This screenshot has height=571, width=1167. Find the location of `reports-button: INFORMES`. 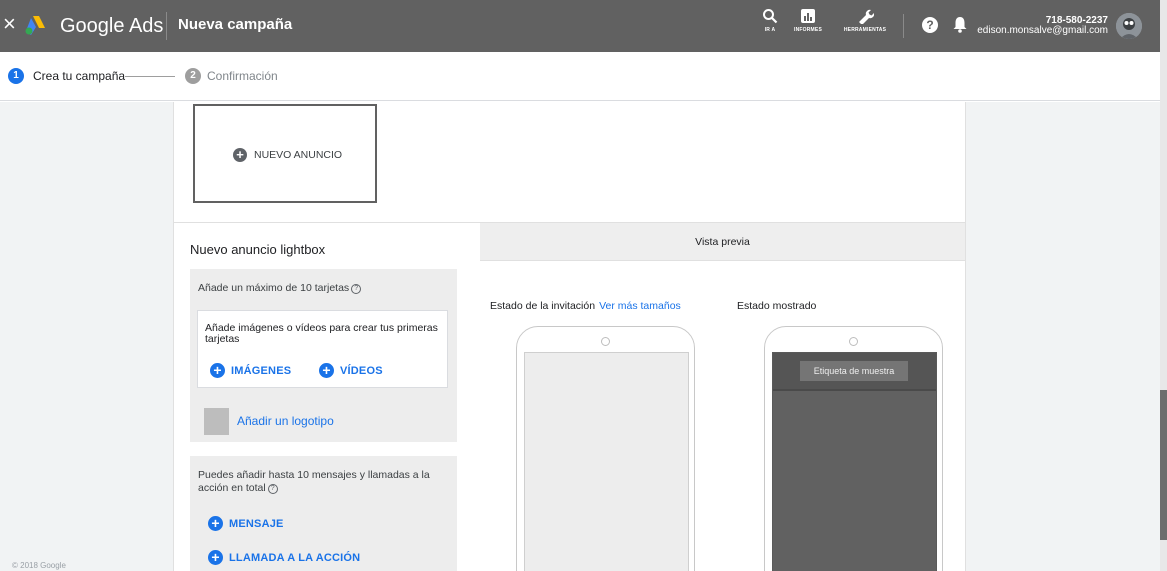

reports-button: INFORMES is located at coordinates (808, 20).